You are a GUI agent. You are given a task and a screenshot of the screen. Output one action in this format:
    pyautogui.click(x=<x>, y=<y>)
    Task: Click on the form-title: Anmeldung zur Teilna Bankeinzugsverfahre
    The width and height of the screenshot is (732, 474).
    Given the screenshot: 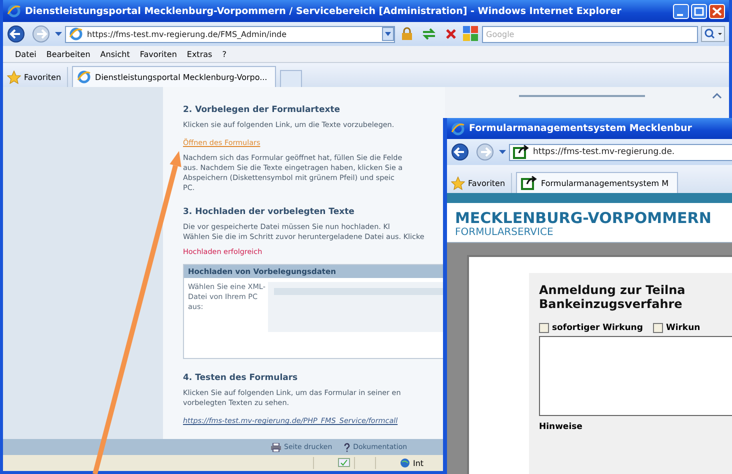 What is the action you would take?
    pyautogui.click(x=612, y=297)
    